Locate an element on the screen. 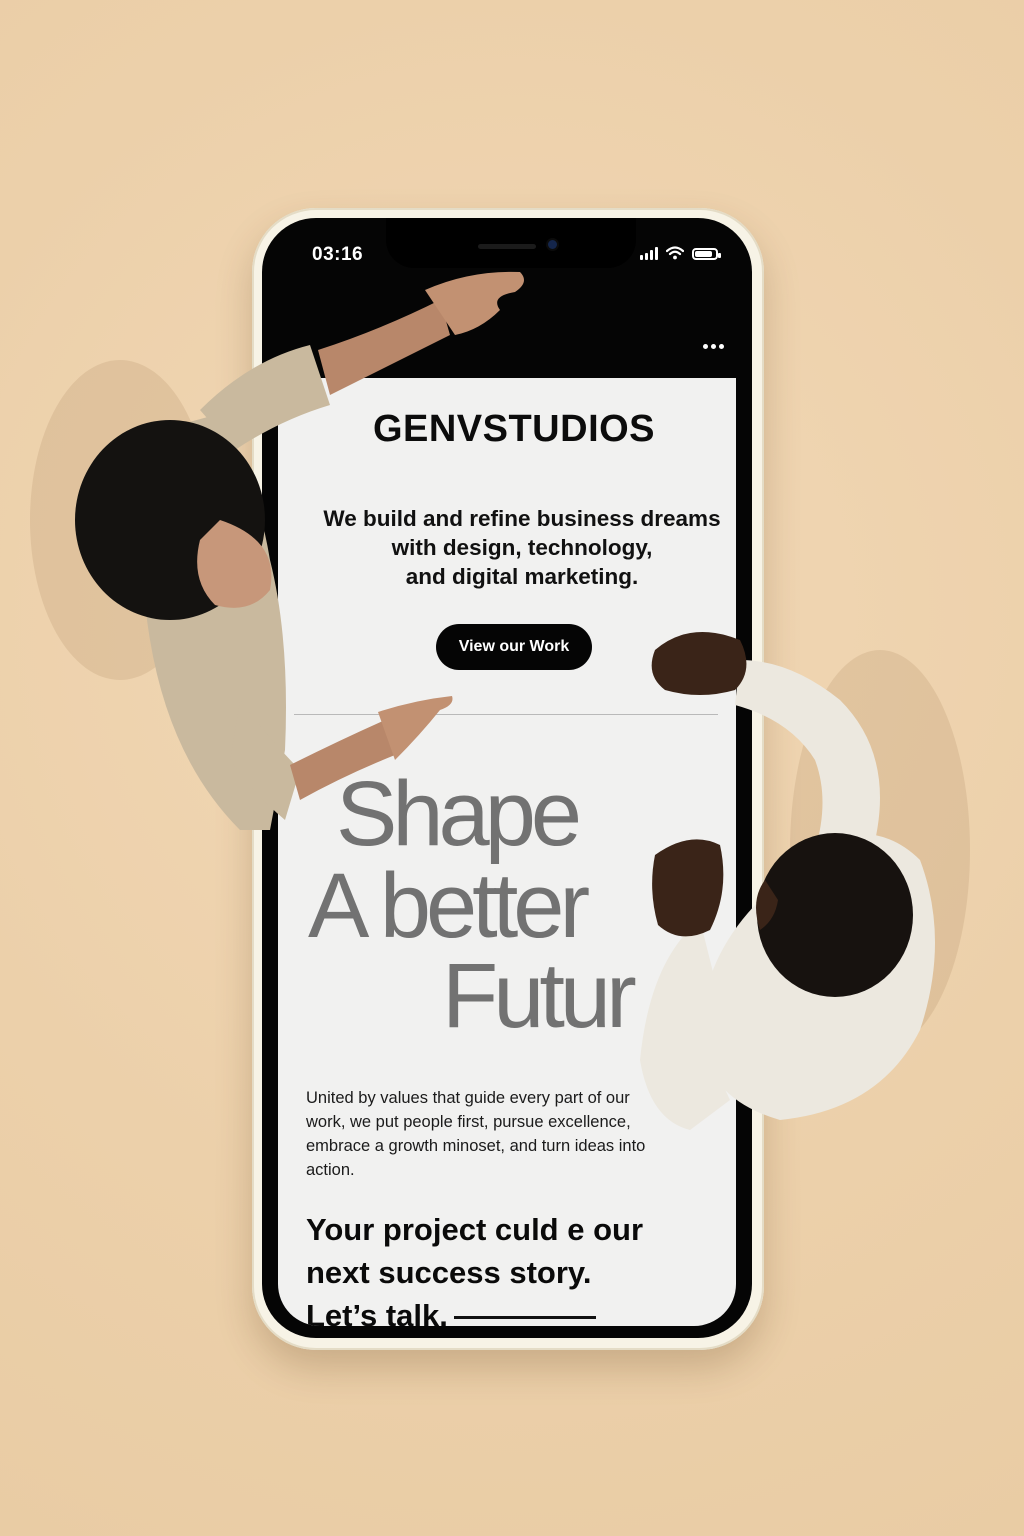  wifi-icon is located at coordinates (675, 253).